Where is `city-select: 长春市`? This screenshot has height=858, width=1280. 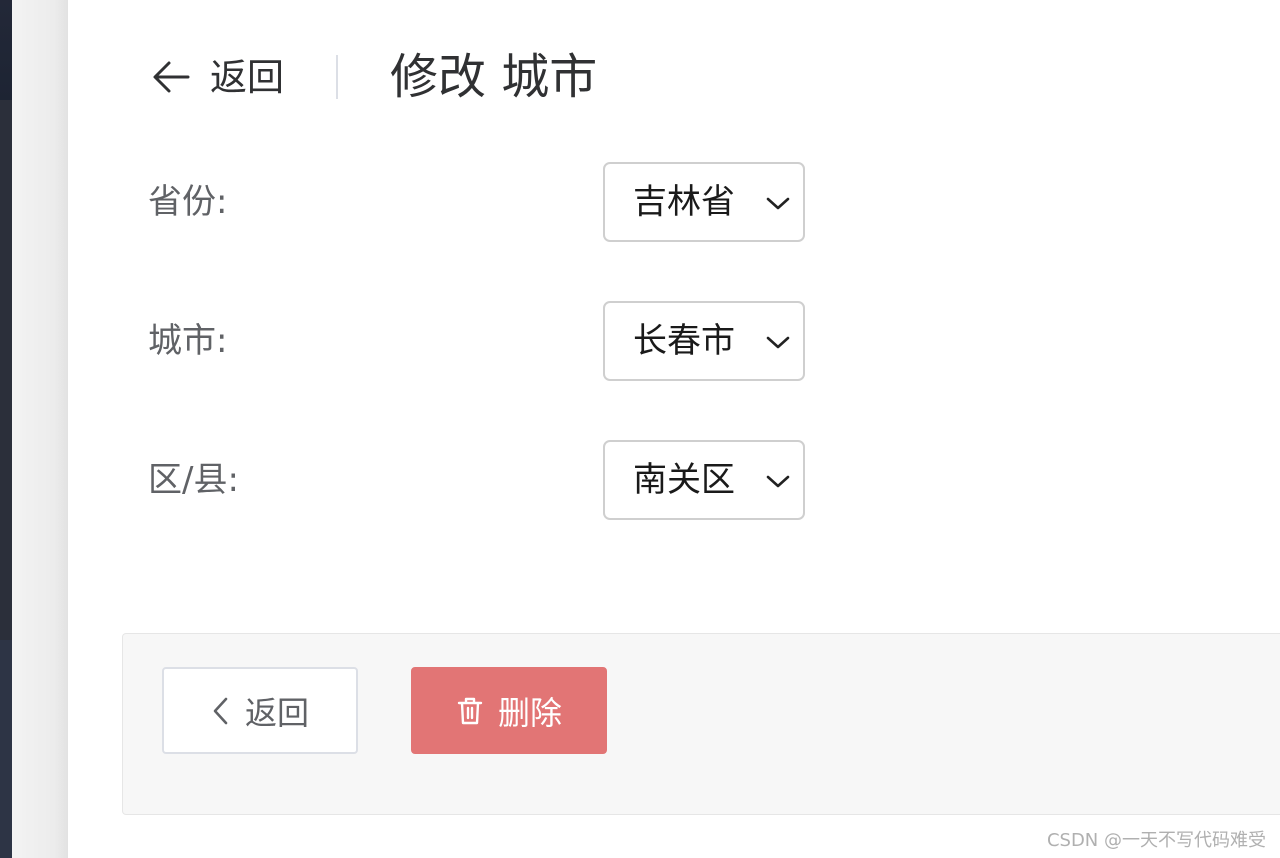 city-select: 长春市 is located at coordinates (704, 341).